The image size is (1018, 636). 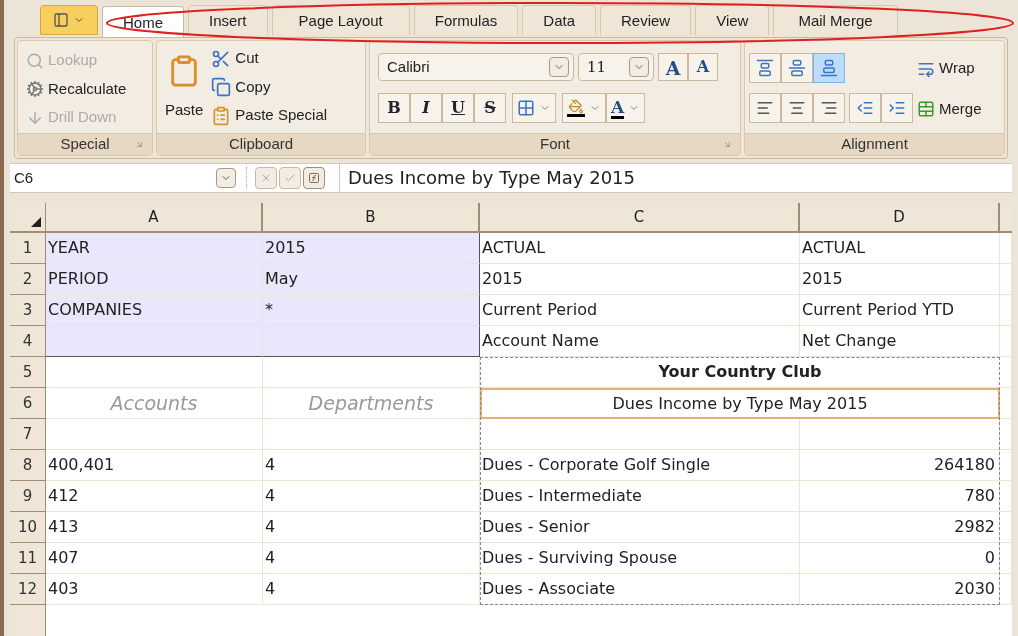 What do you see at coordinates (28, 620) in the screenshot?
I see `row-header` at bounding box center [28, 620].